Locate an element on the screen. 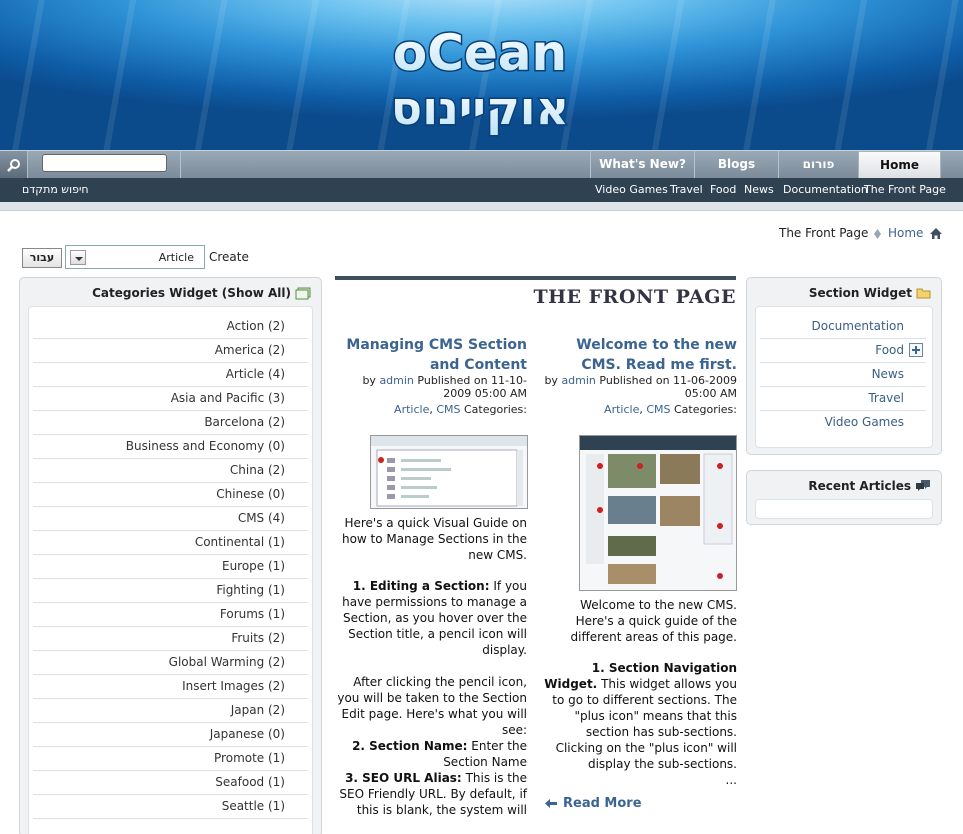 This screenshot has height=834, width=963. category-item: Chinese (0) is located at coordinates (250, 494).